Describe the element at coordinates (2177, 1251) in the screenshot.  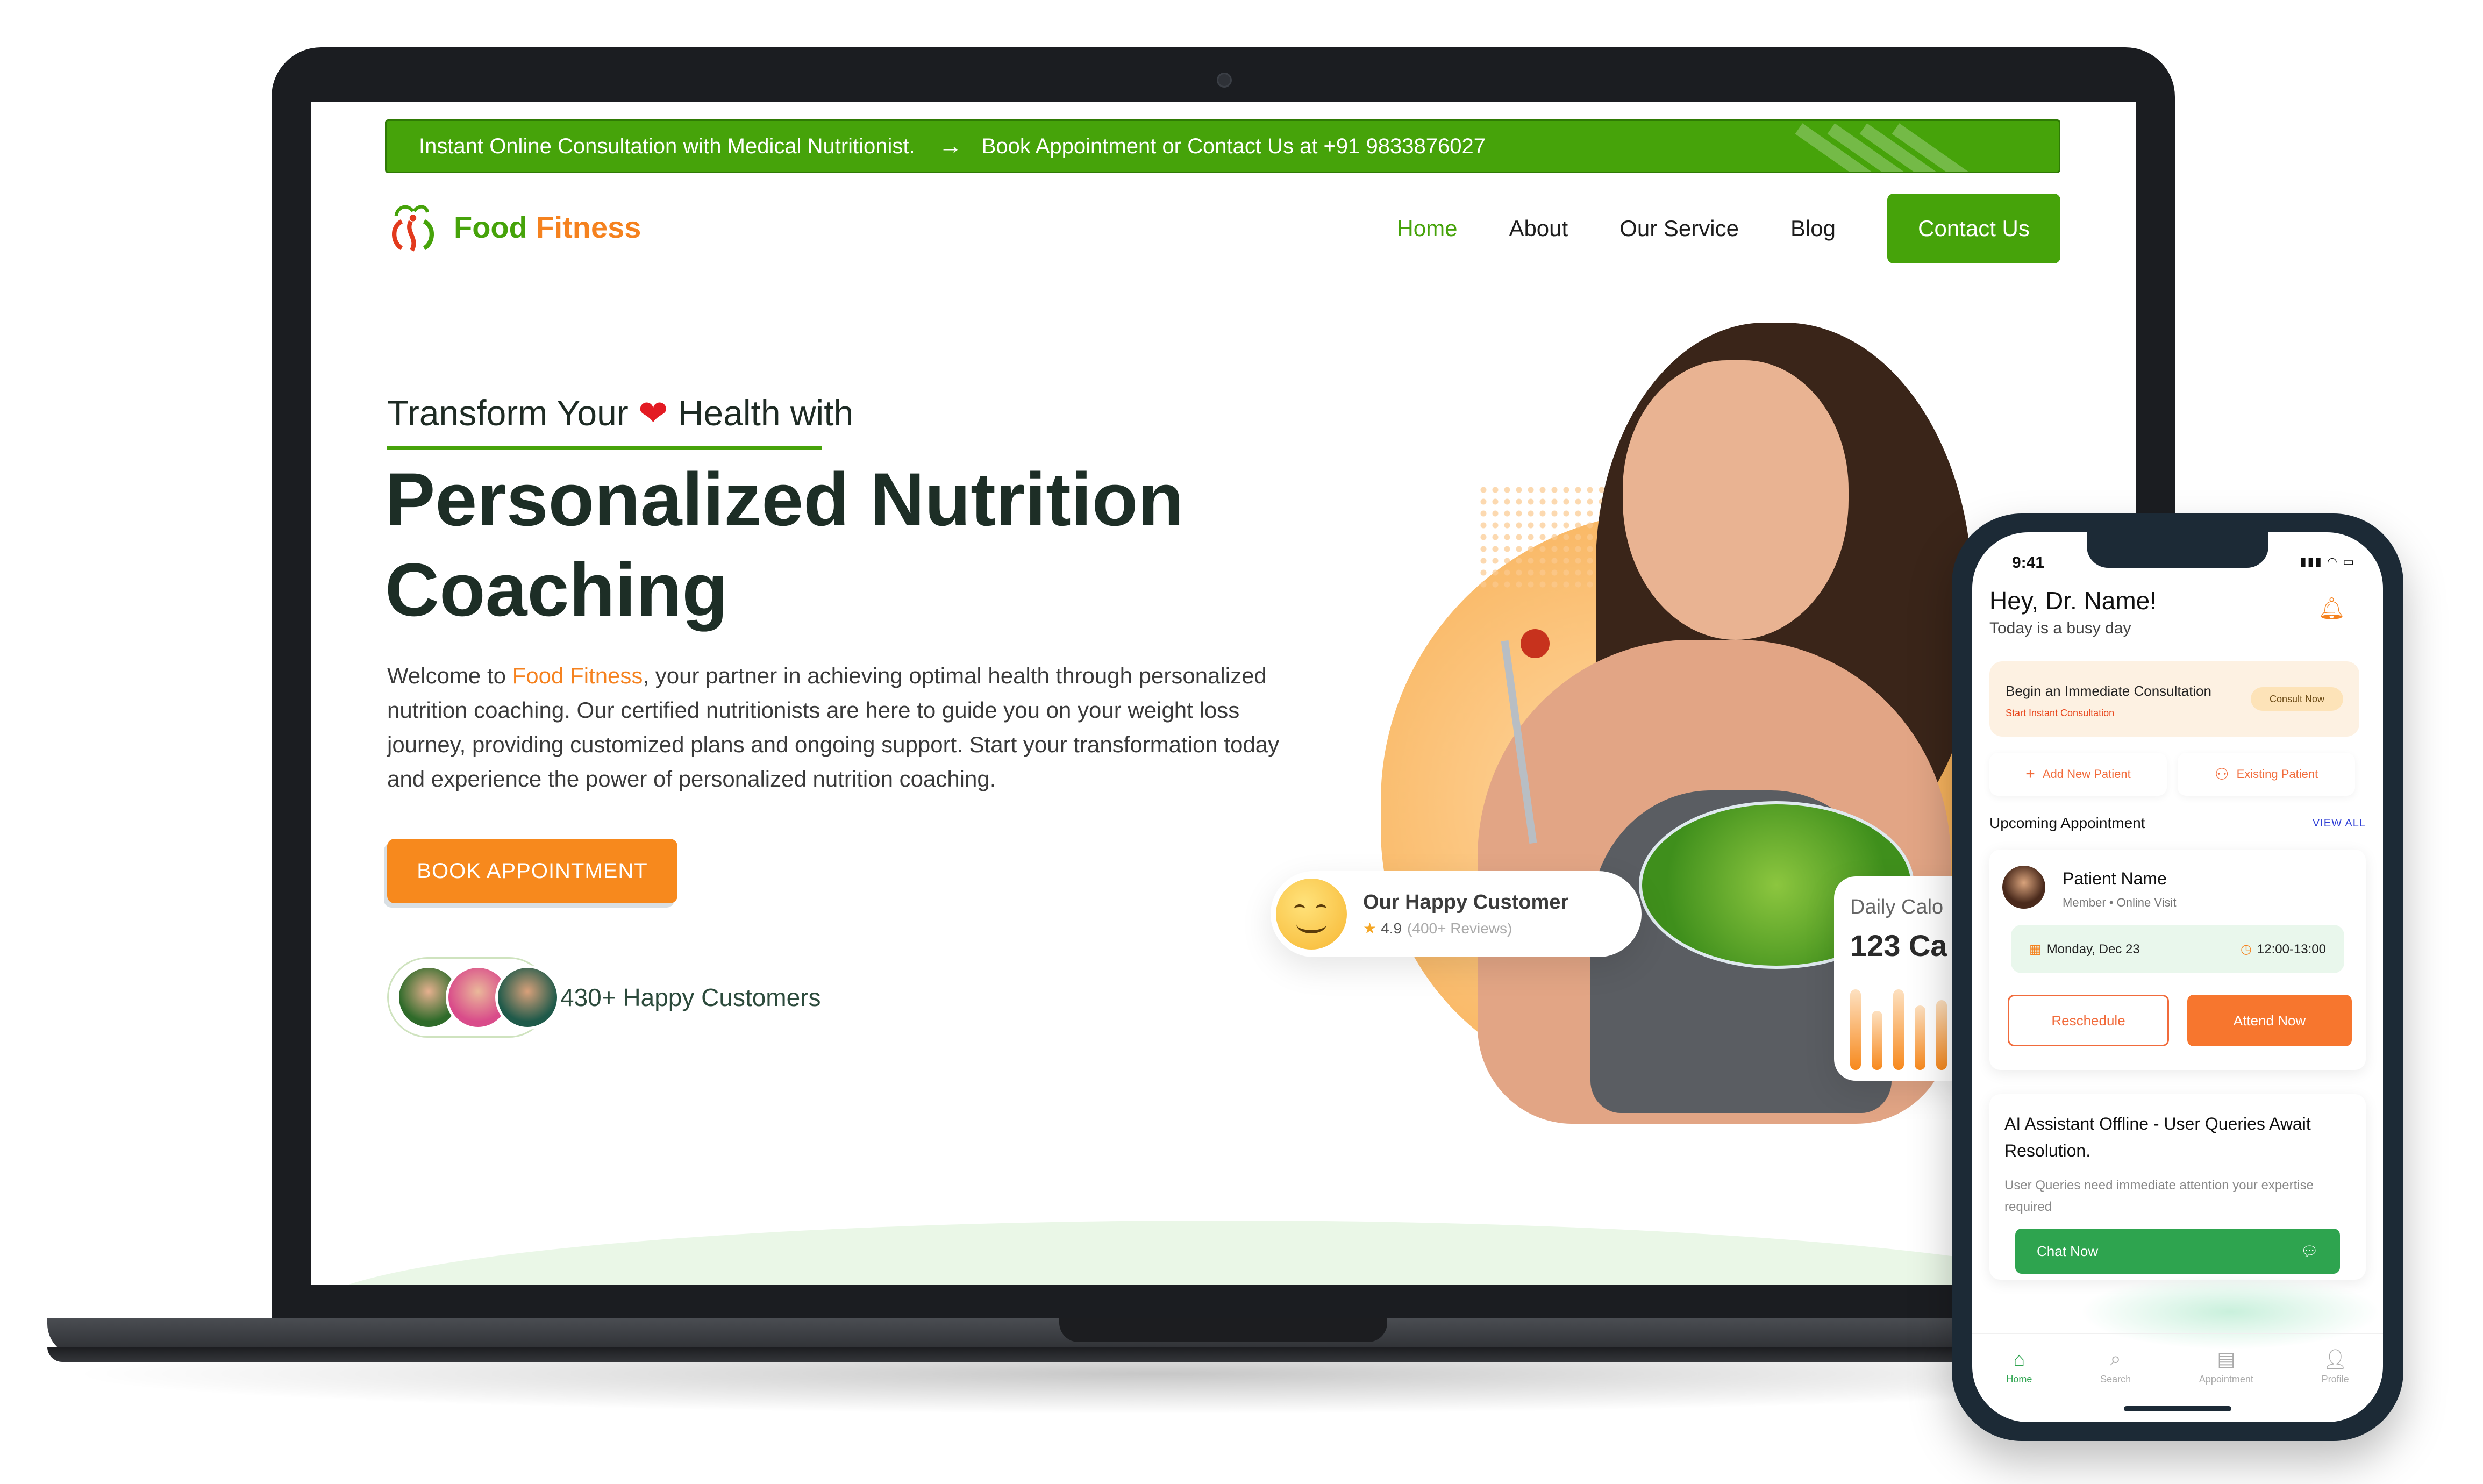
I see `chat-now-button: Chat Now 💬︎` at that location.